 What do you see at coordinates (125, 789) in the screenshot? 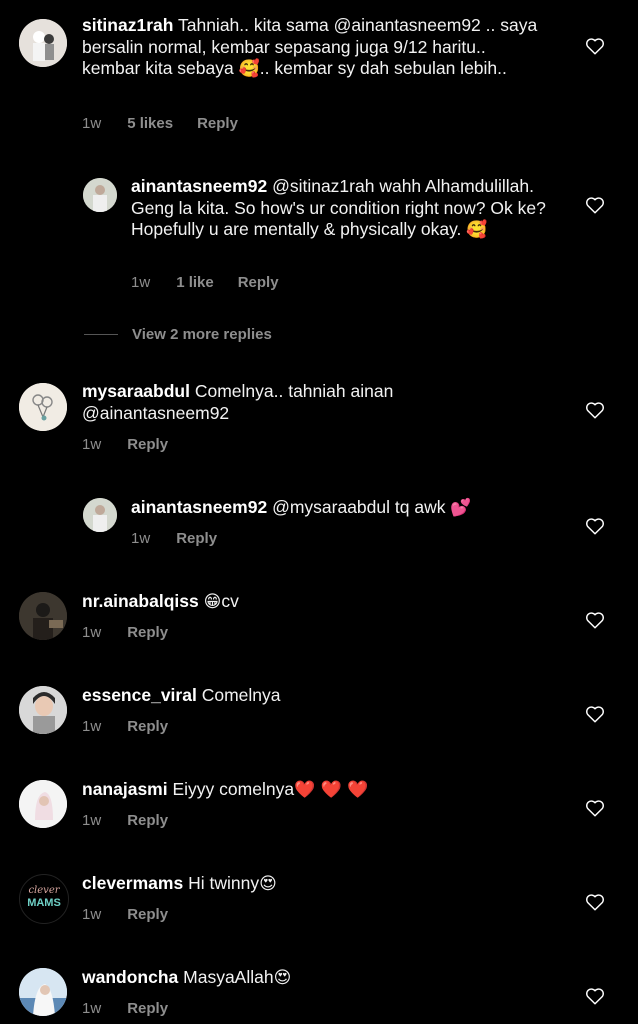
I see `username: nanajasmi` at bounding box center [125, 789].